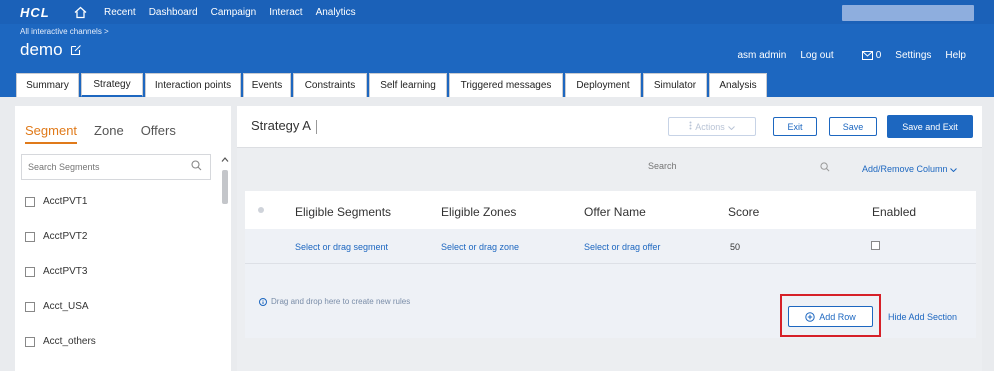 The height and width of the screenshot is (371, 994). What do you see at coordinates (343, 212) in the screenshot?
I see `column-header: Eligible Segments` at bounding box center [343, 212].